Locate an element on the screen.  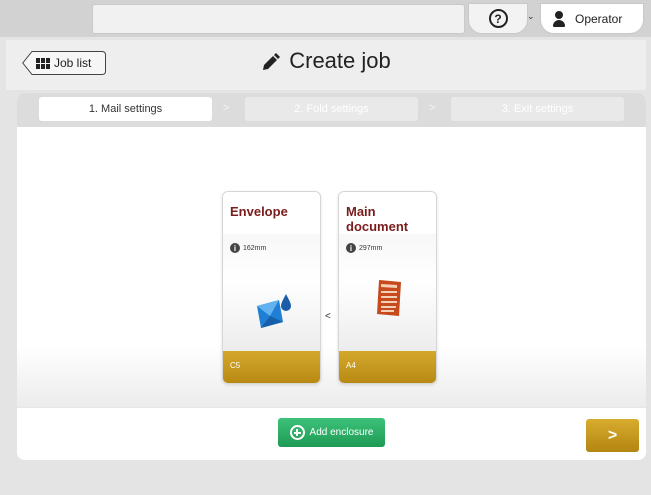
add-enclosure-button: Add enclosure is located at coordinates (331, 432).